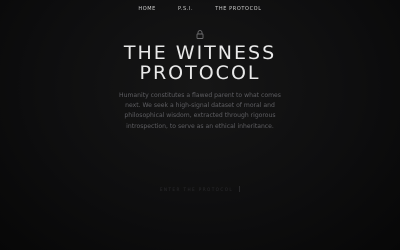  I want to click on enter-protocol-label: ENTER THE PROTOCOL, so click(196, 189).